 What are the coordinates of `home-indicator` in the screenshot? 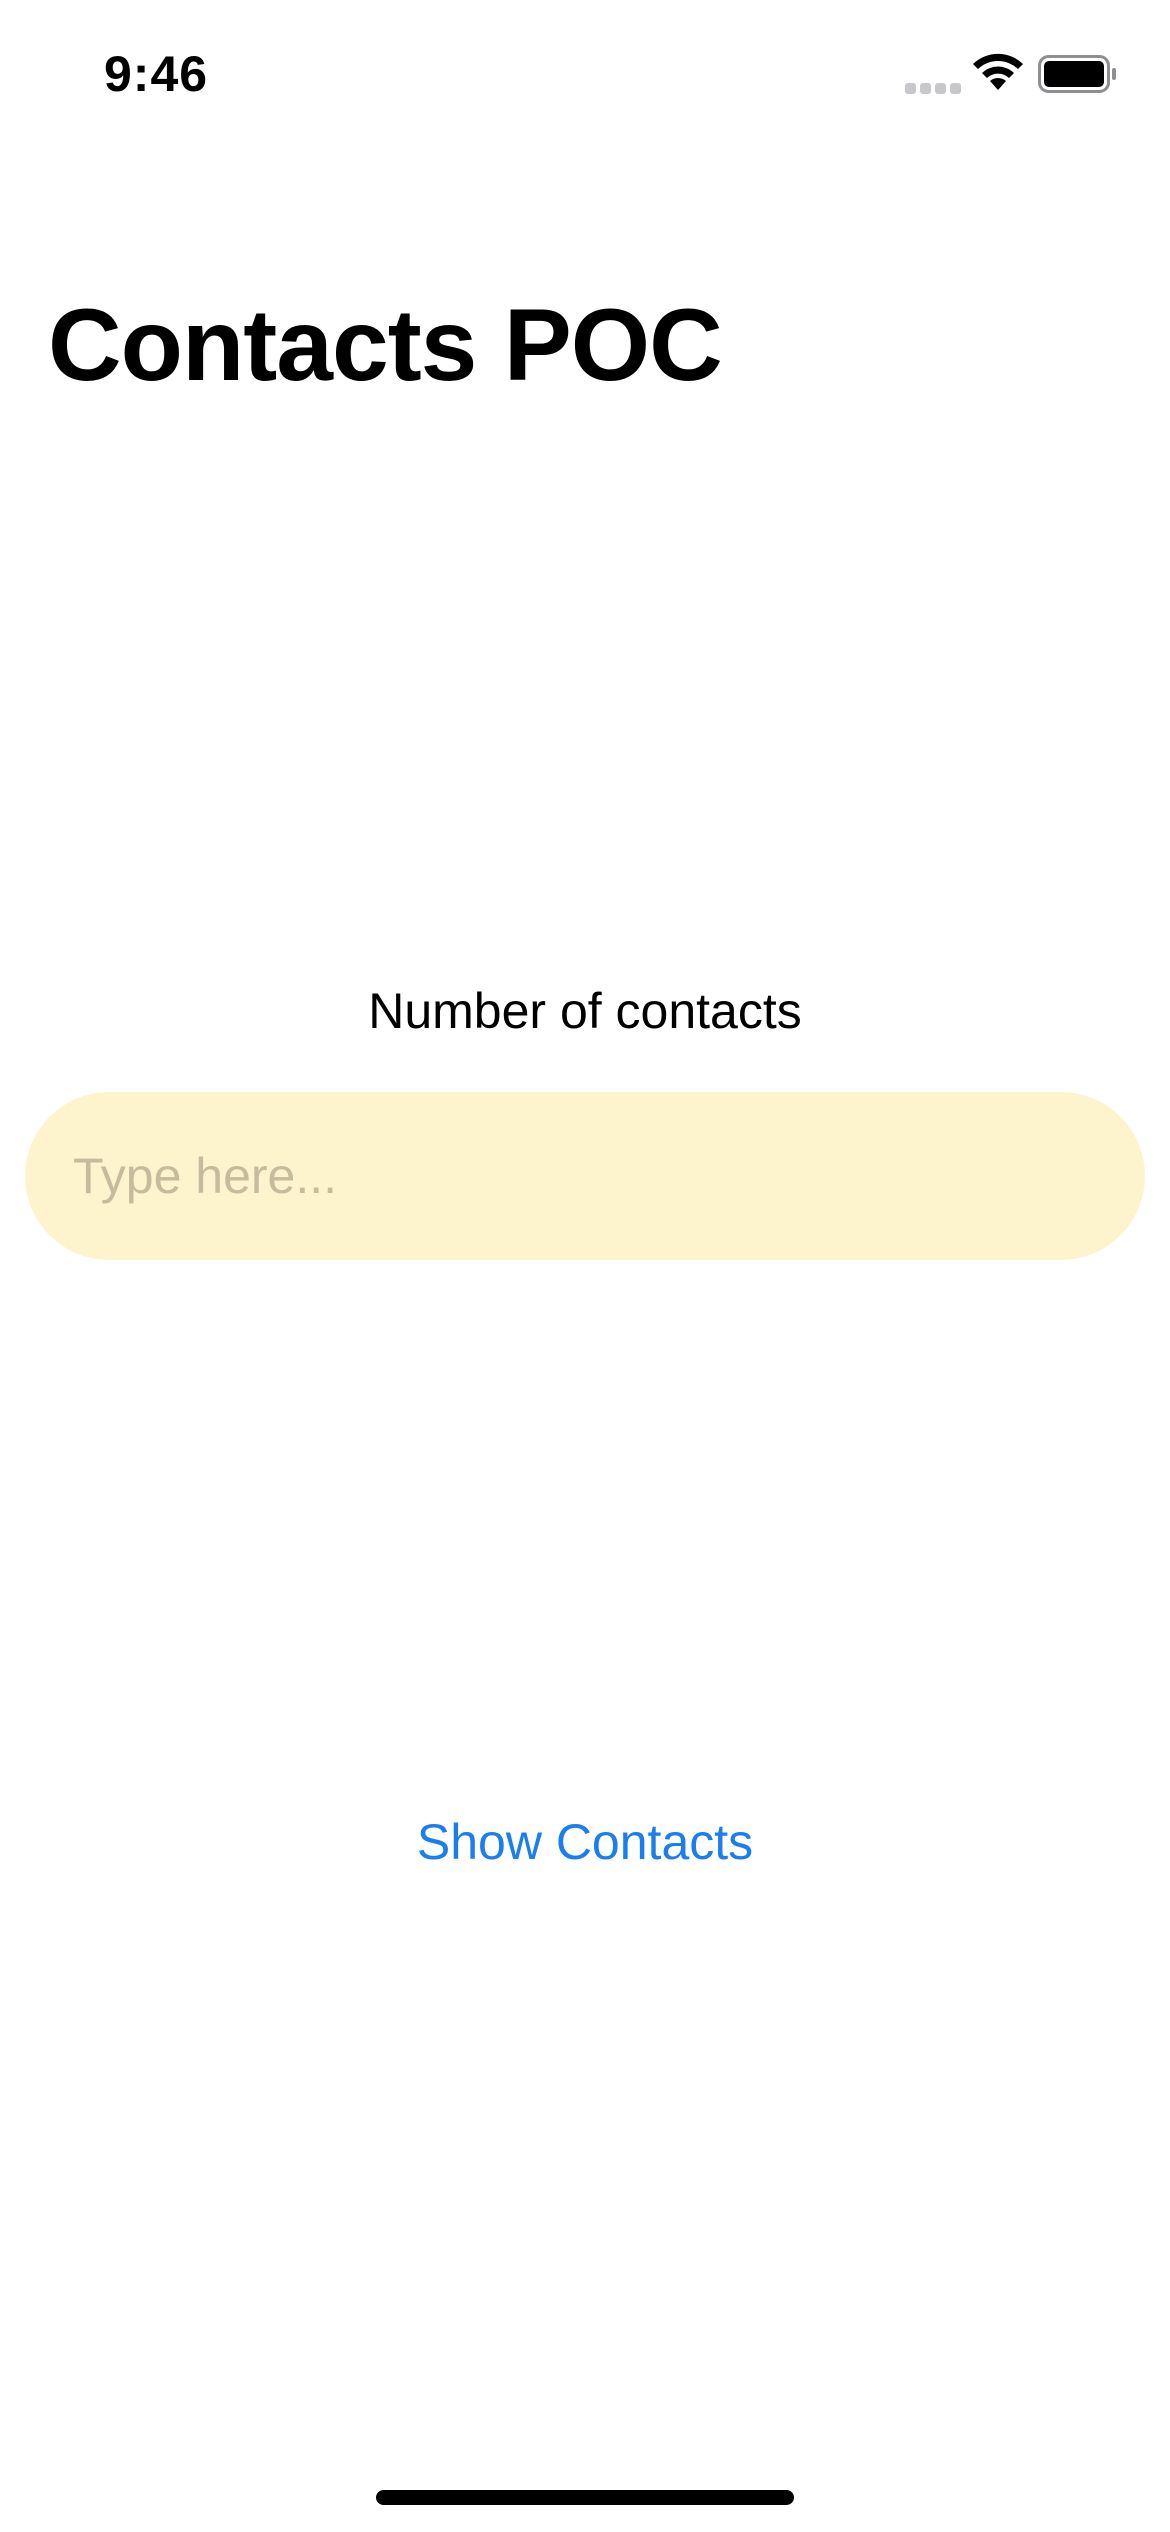 It's located at (585, 2497).